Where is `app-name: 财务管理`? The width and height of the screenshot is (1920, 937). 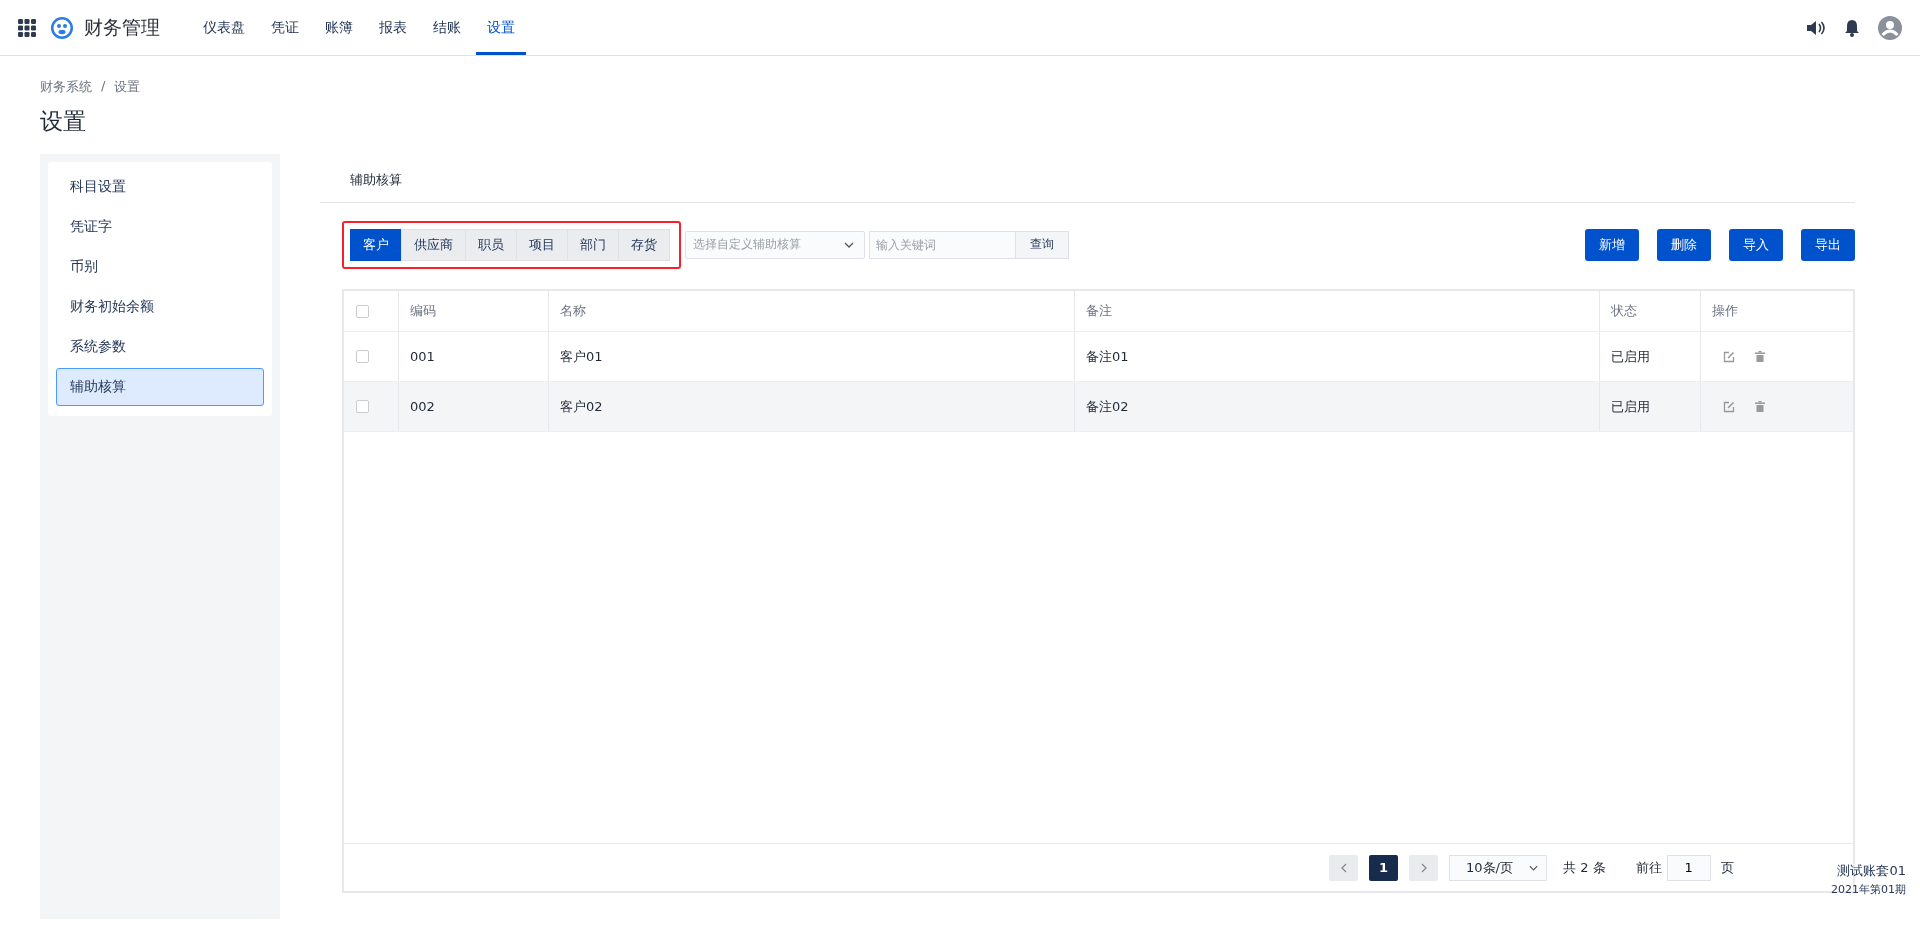 app-name: 财务管理 is located at coordinates (122, 27).